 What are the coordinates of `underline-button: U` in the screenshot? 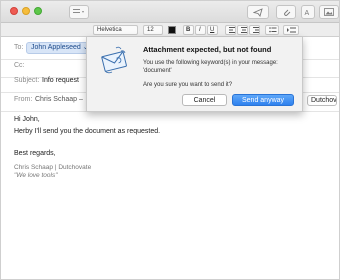 It's located at (212, 30).